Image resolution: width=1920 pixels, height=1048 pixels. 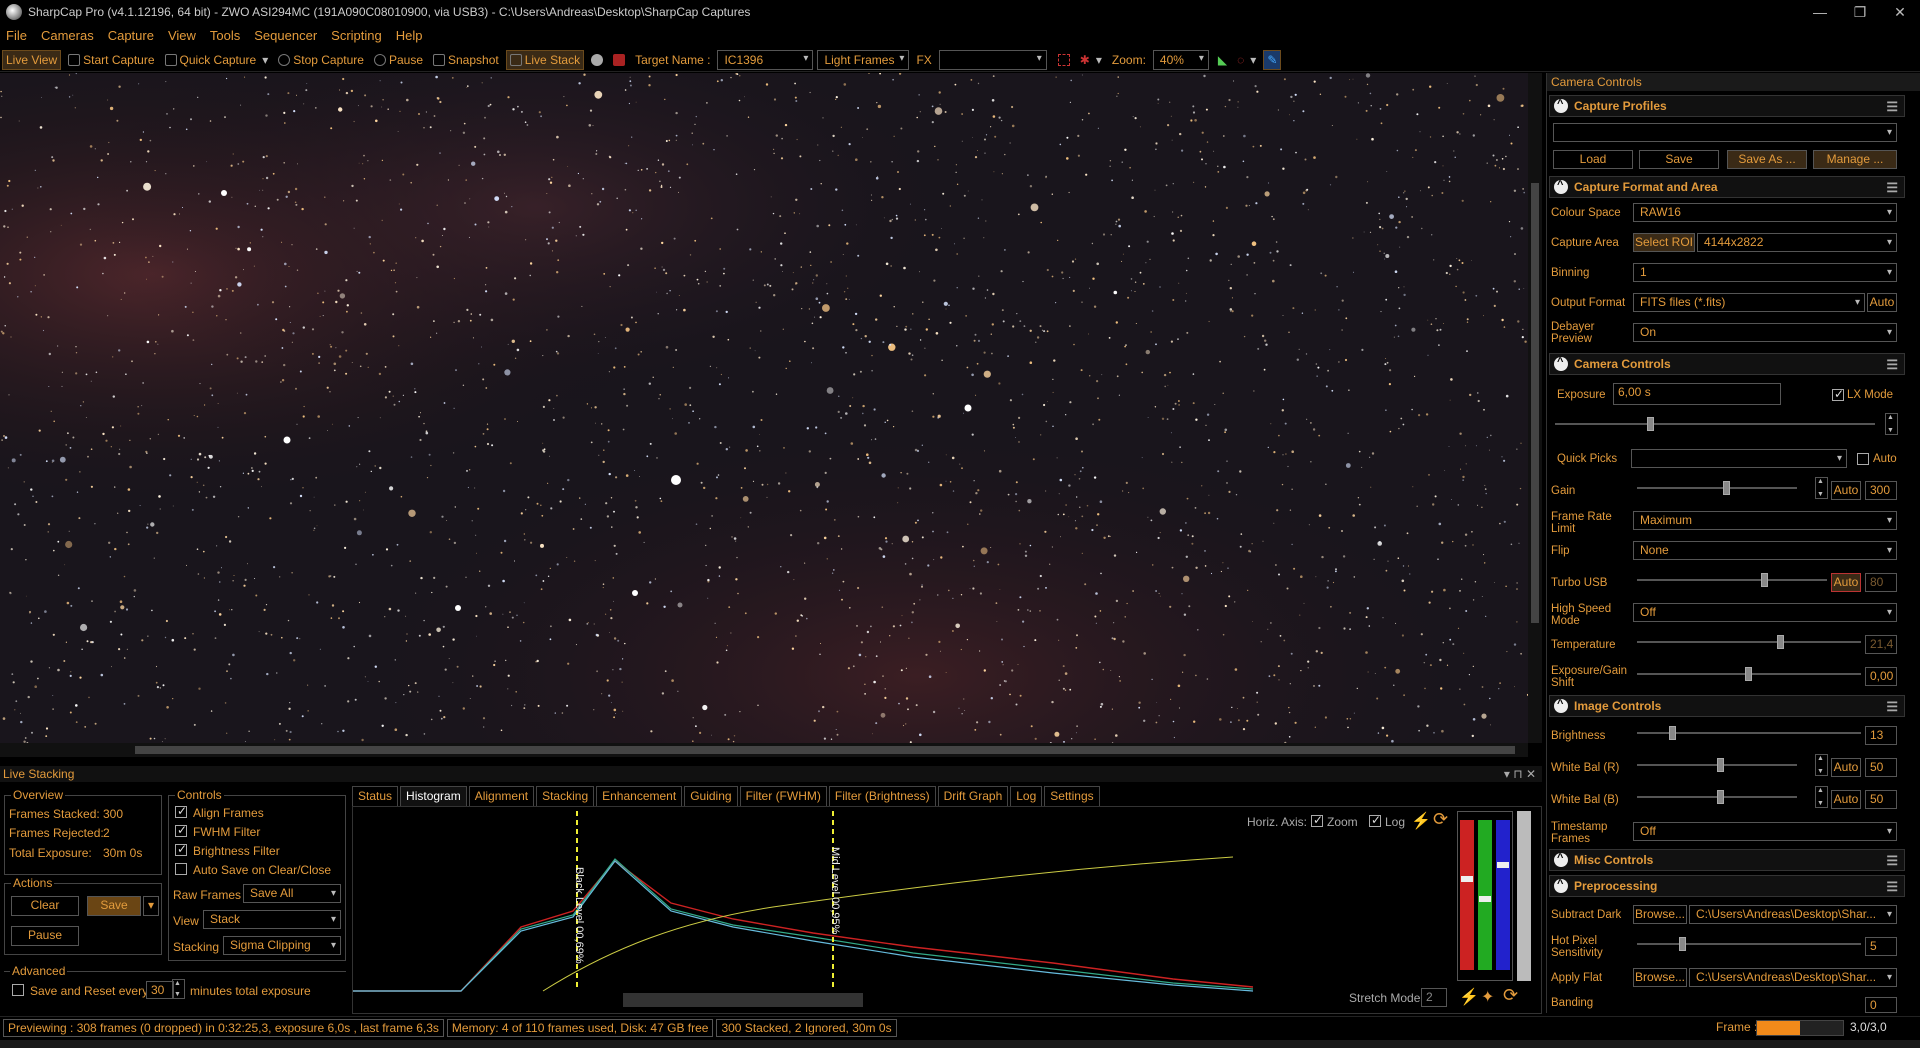 What do you see at coordinates (409, 35) in the screenshot?
I see `menu-help: Help` at bounding box center [409, 35].